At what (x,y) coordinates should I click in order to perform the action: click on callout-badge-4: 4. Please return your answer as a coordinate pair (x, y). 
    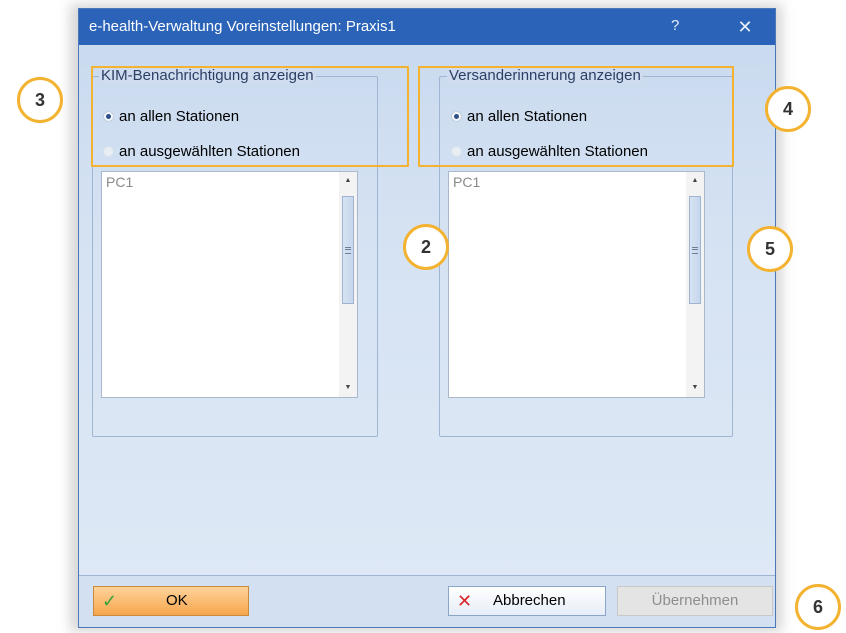
    Looking at the image, I should click on (788, 109).